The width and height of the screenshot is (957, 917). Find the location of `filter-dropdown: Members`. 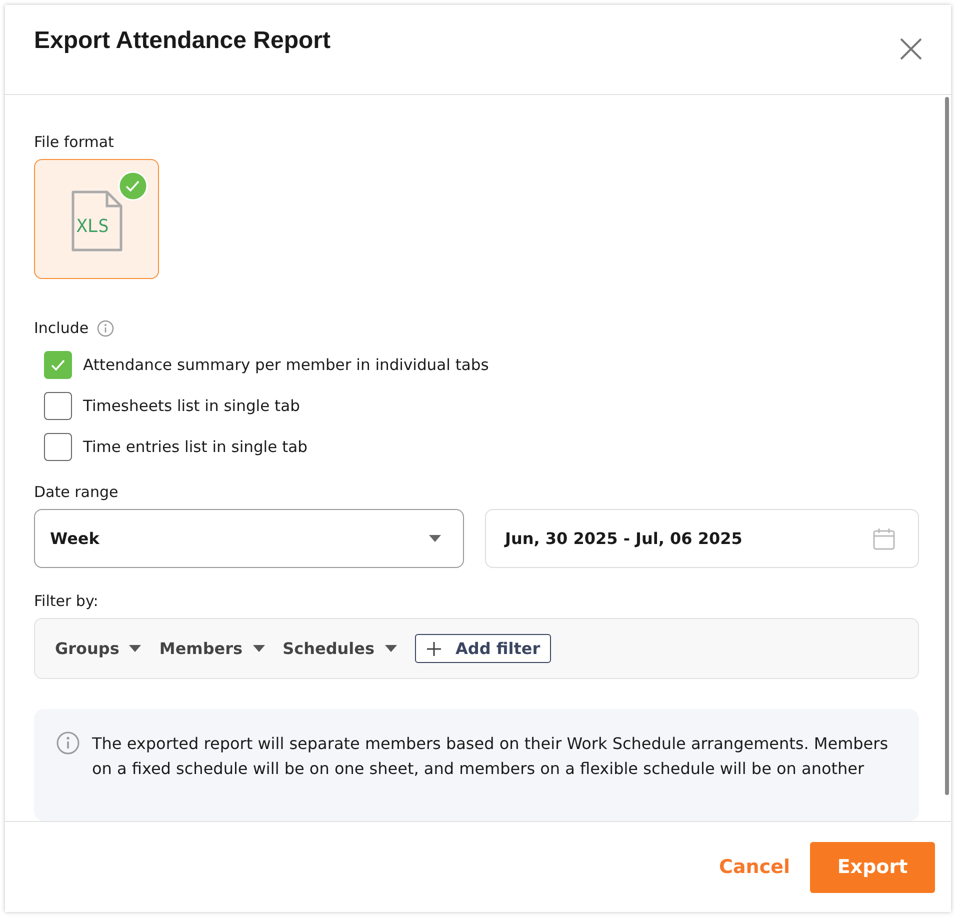

filter-dropdown: Members is located at coordinates (212, 648).